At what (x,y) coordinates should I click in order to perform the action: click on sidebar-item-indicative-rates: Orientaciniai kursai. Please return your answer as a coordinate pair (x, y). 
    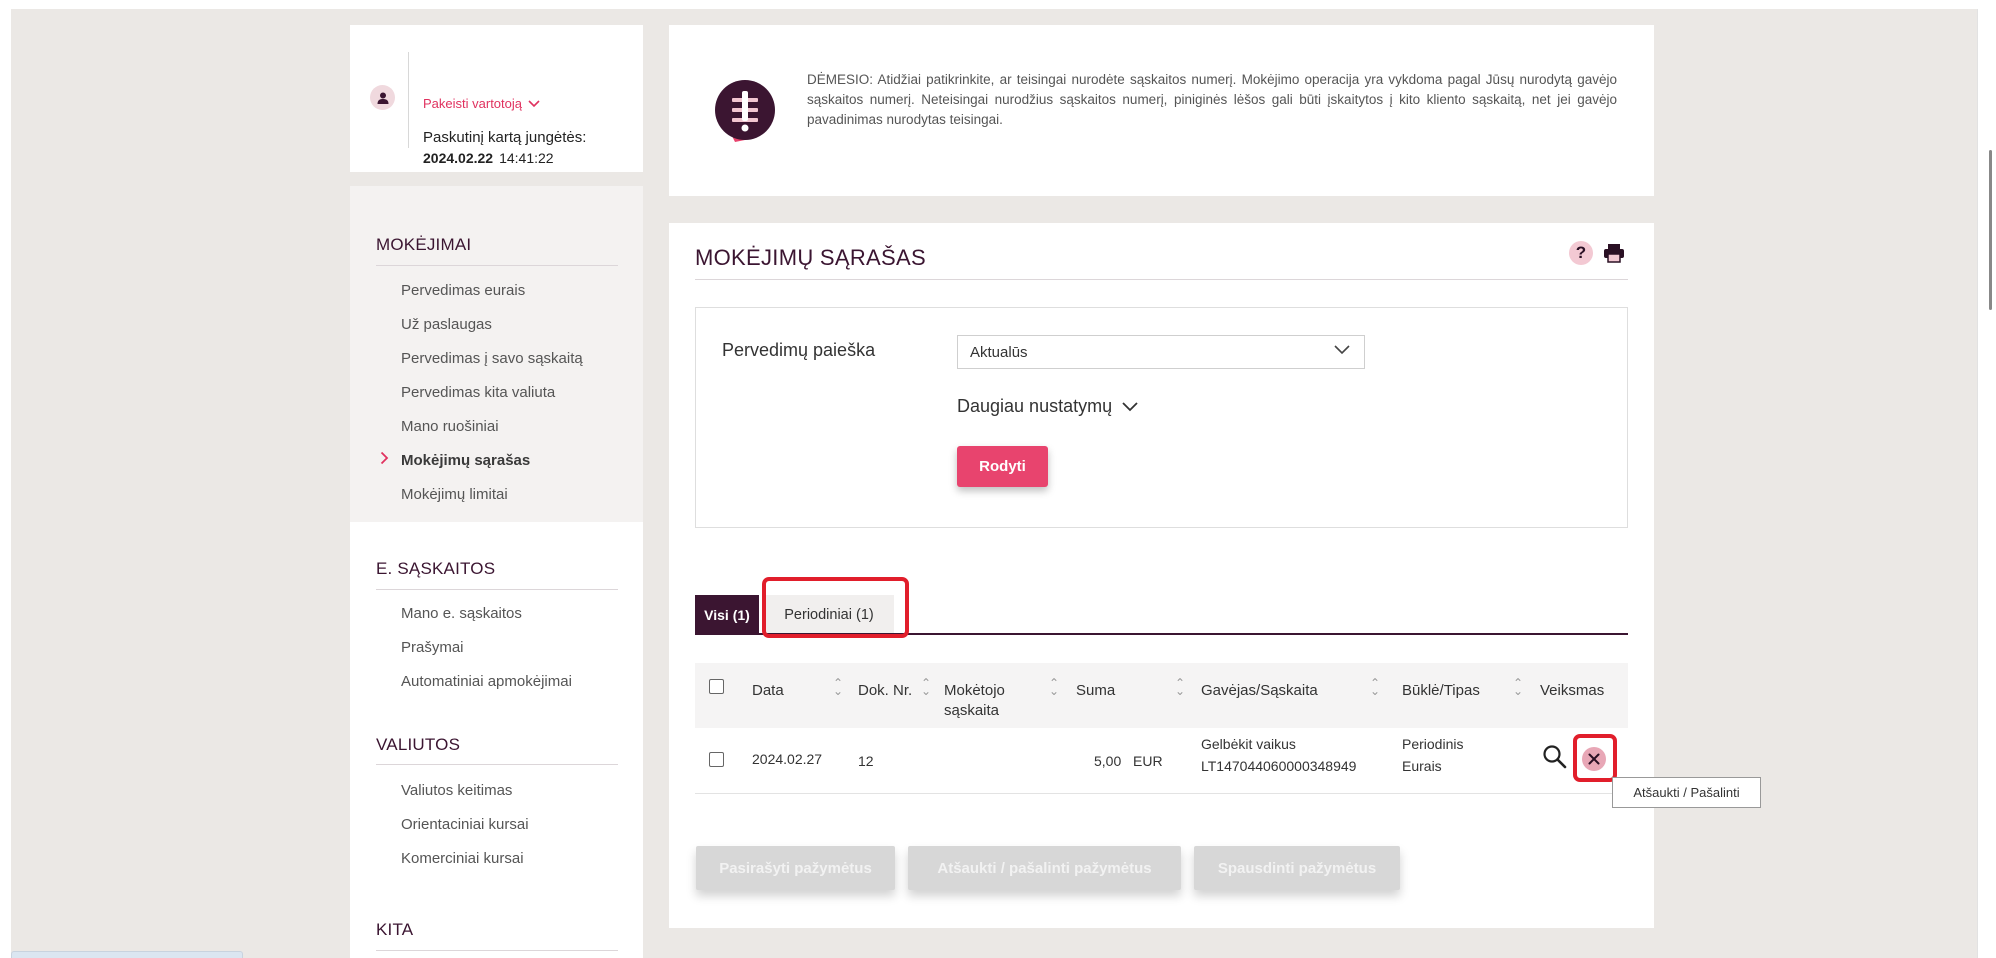
    Looking at the image, I should click on (465, 824).